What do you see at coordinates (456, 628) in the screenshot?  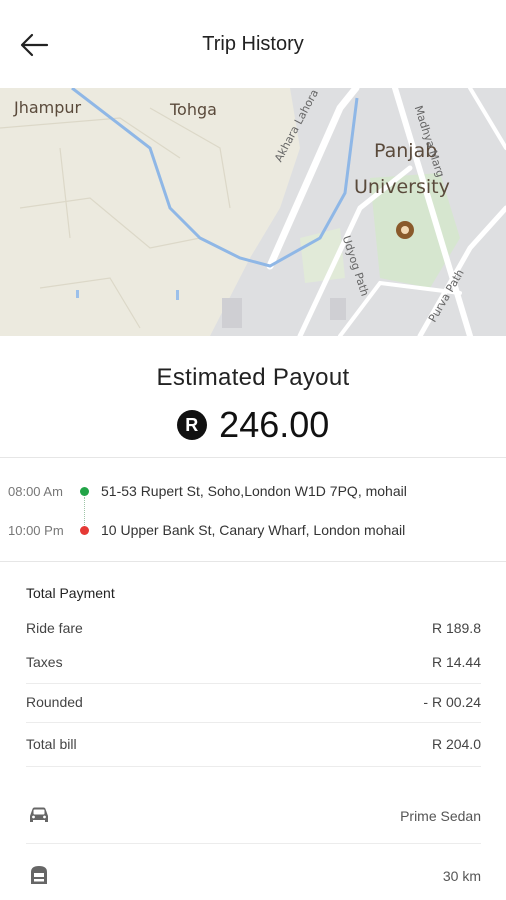 I see `ride-fare-value: R 189.8` at bounding box center [456, 628].